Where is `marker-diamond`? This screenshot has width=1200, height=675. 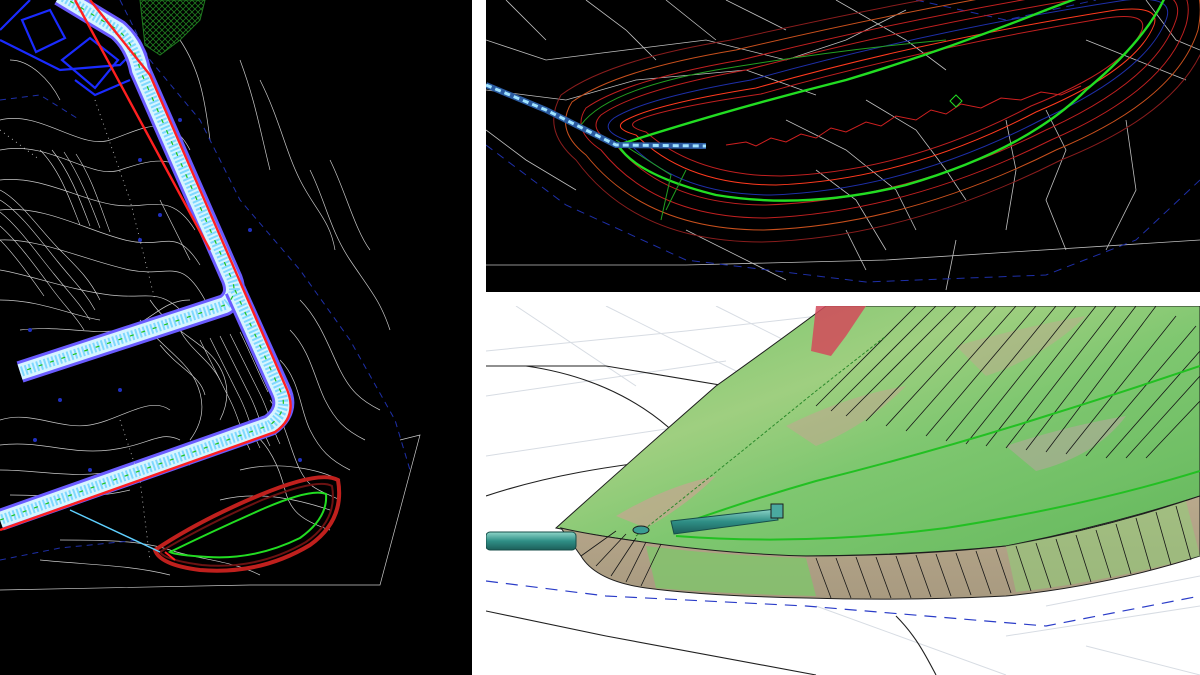
marker-diamond is located at coordinates (956, 101).